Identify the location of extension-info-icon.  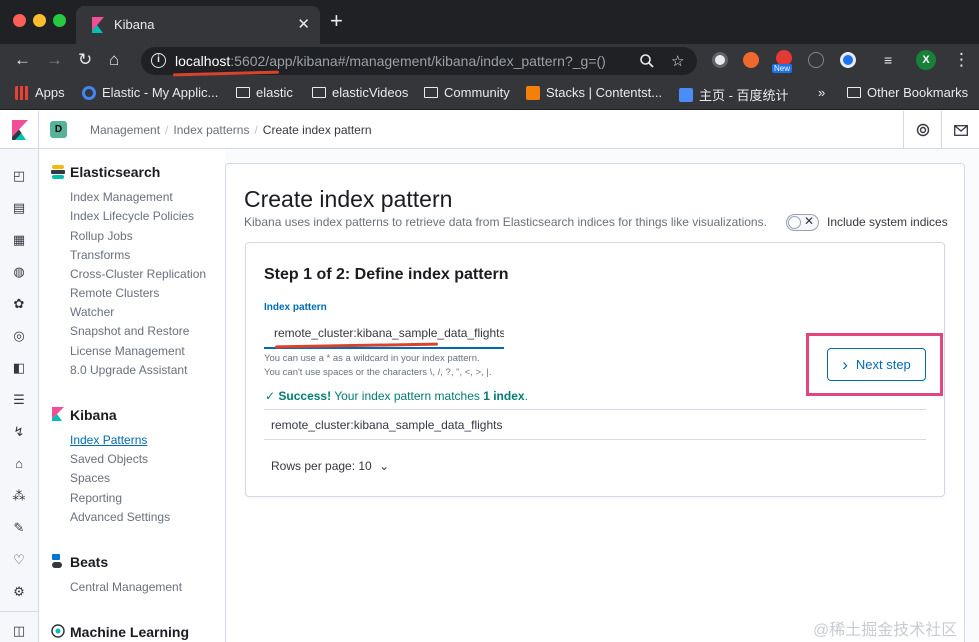
(816, 60).